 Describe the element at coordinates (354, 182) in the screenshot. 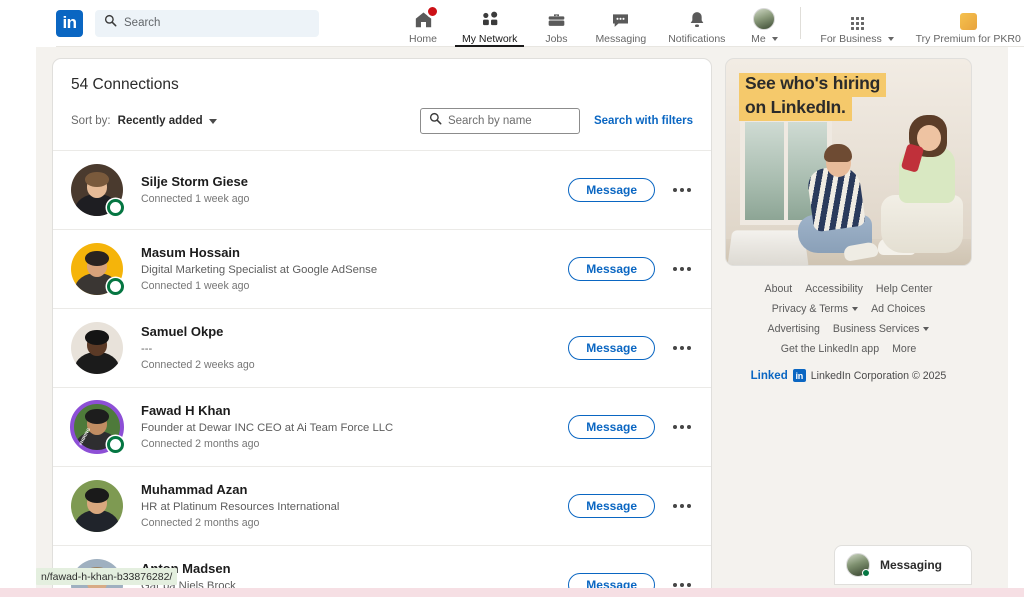

I see `connection-name: Silje Storm Giese` at that location.